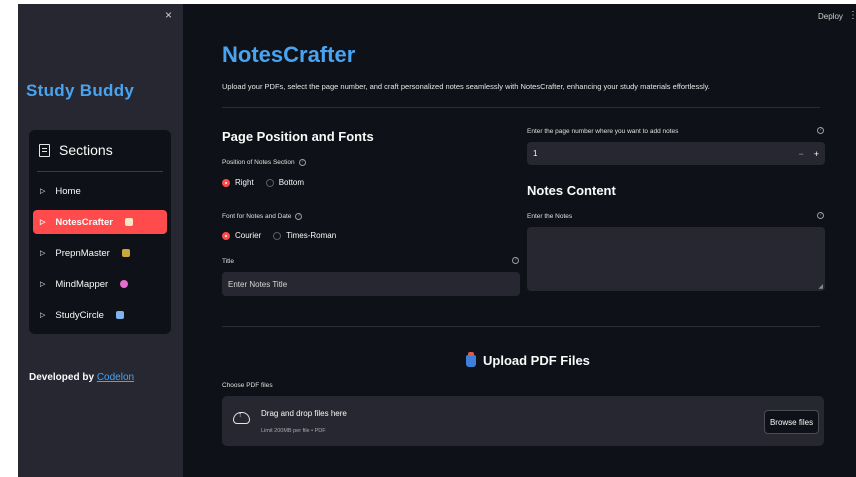 This screenshot has height=477, width=856. I want to click on decrement-button: −, so click(800, 154).